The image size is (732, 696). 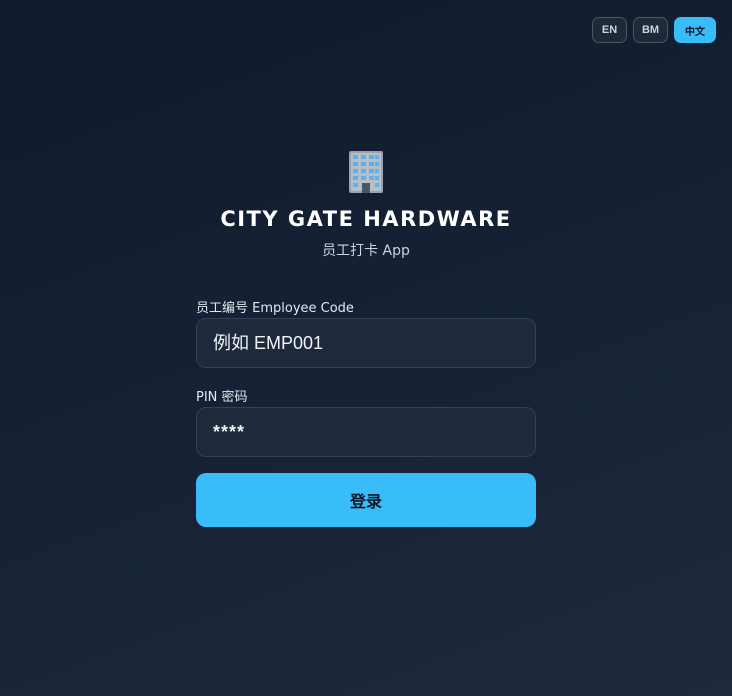 I want to click on login-button: 登录, so click(x=366, y=500).